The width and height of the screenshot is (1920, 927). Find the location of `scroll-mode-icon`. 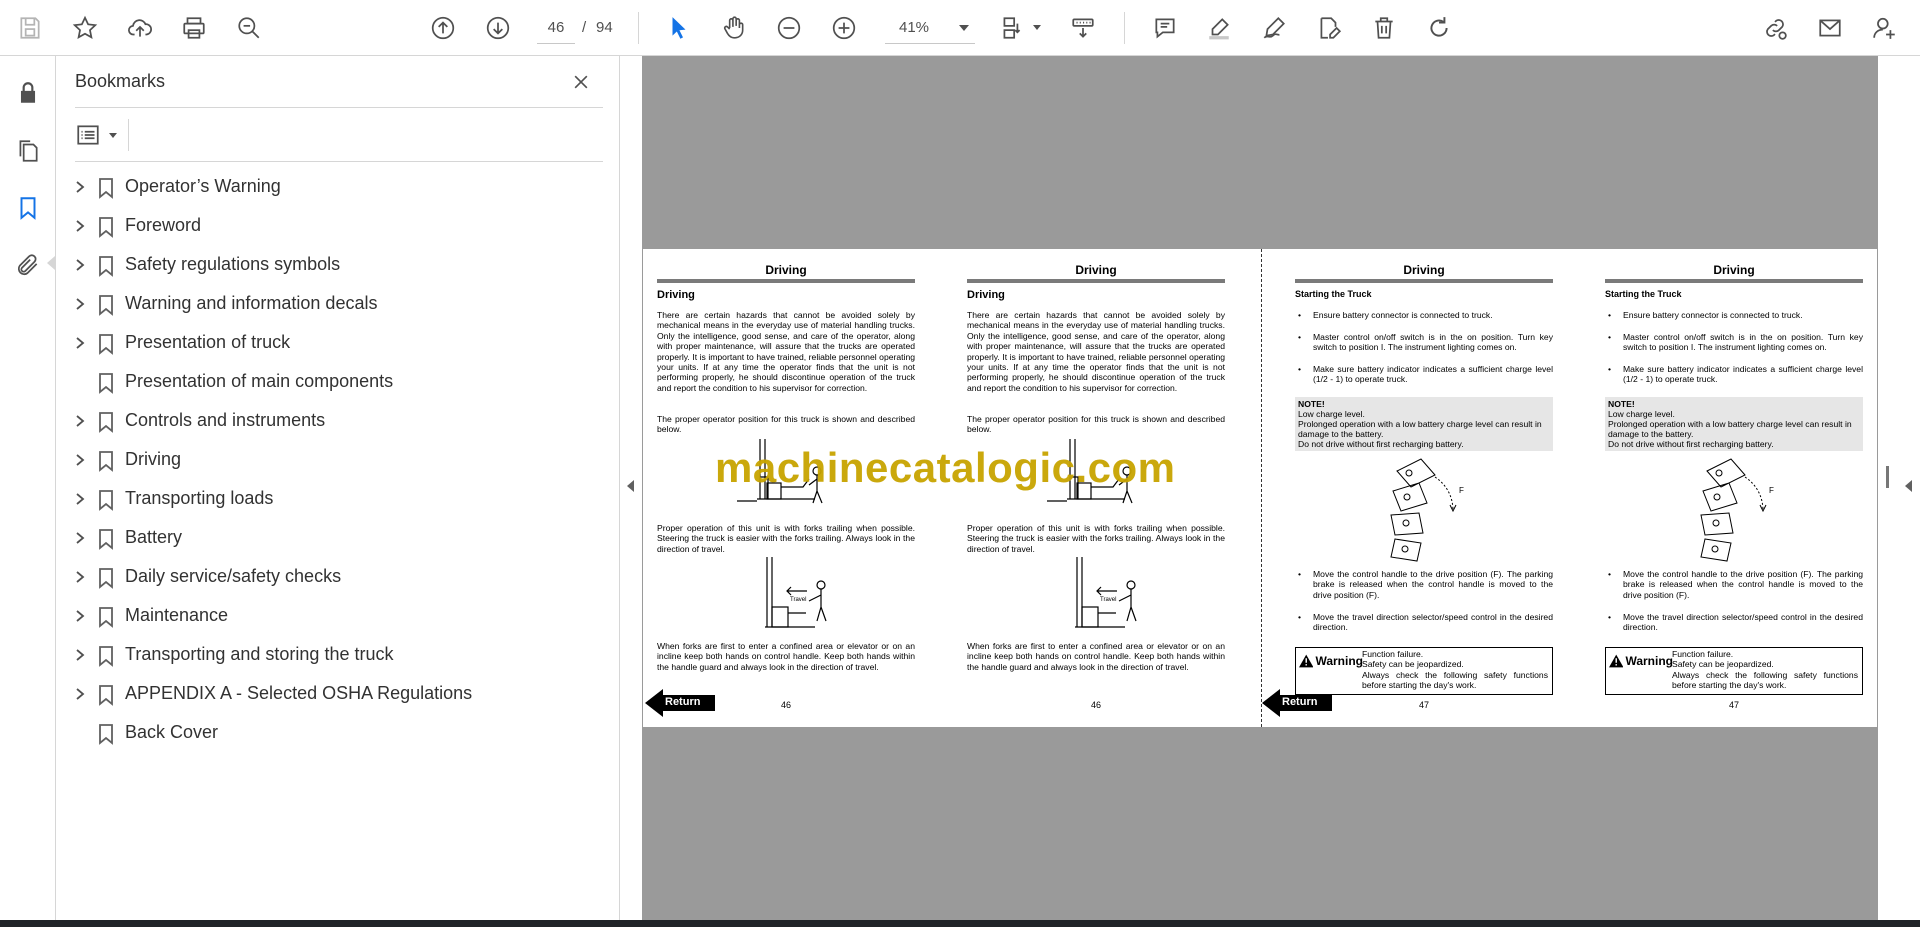

scroll-mode-icon is located at coordinates (1083, 28).